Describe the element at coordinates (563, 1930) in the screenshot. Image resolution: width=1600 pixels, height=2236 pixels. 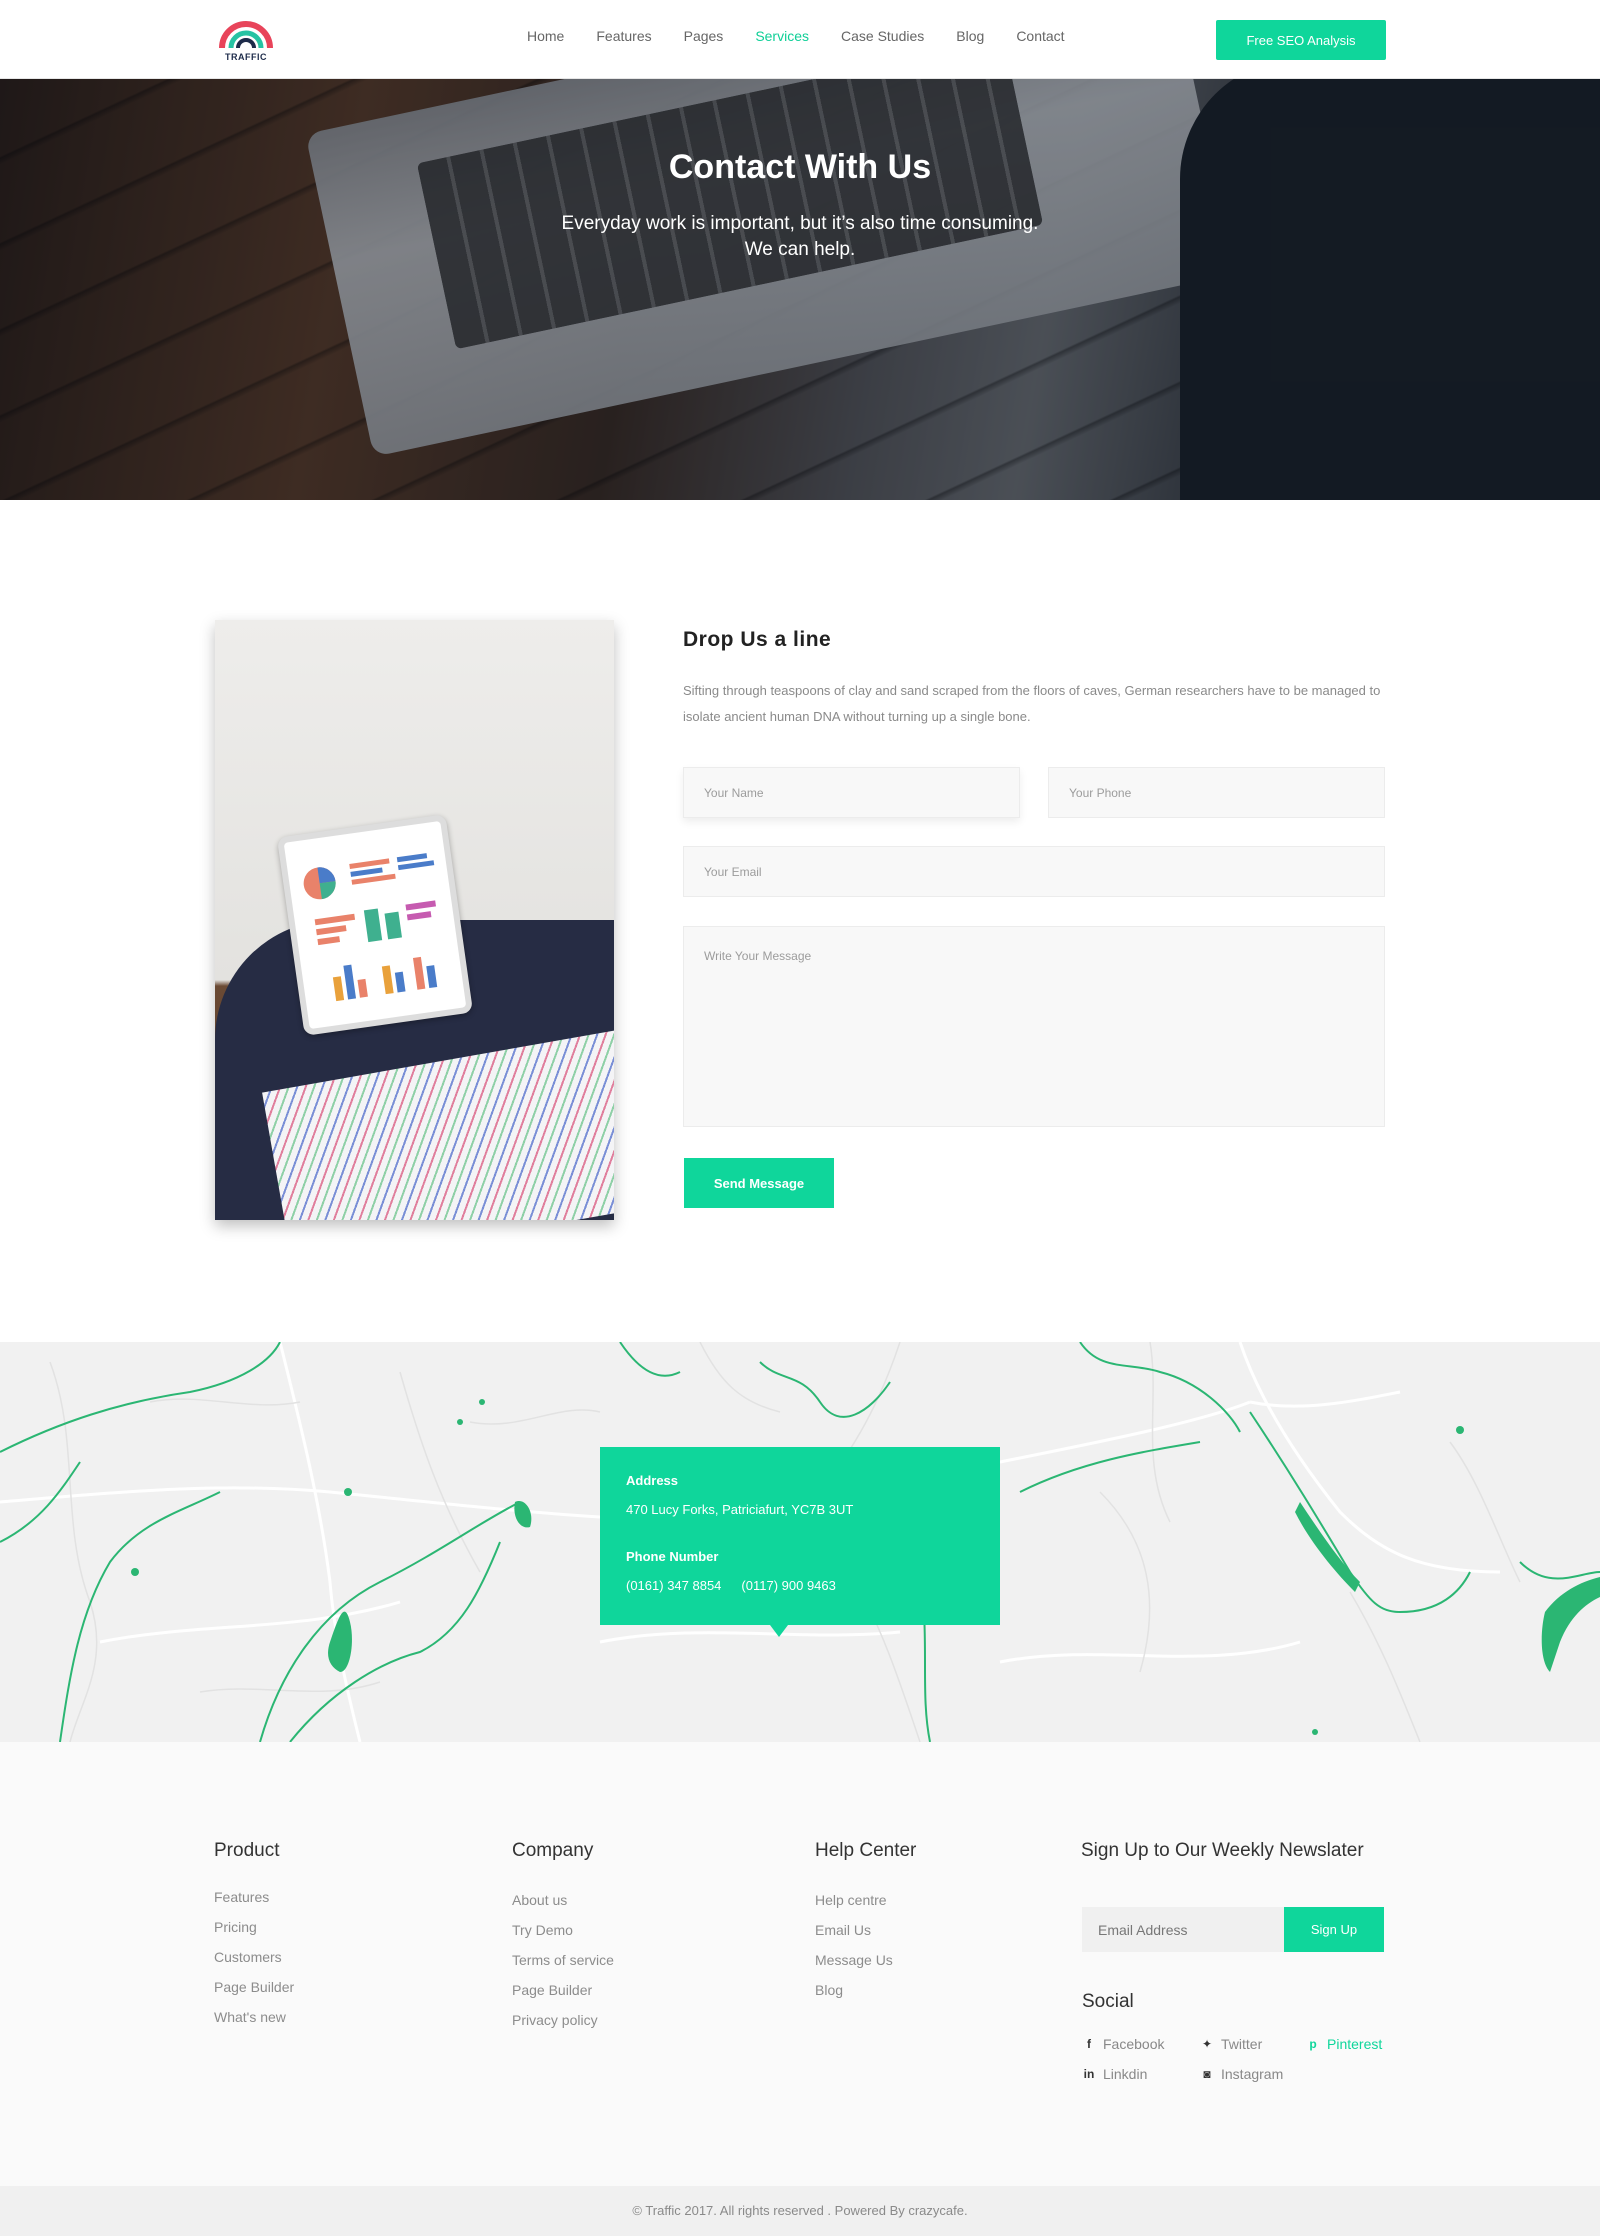
I see `footer-link: Try Demo` at that location.